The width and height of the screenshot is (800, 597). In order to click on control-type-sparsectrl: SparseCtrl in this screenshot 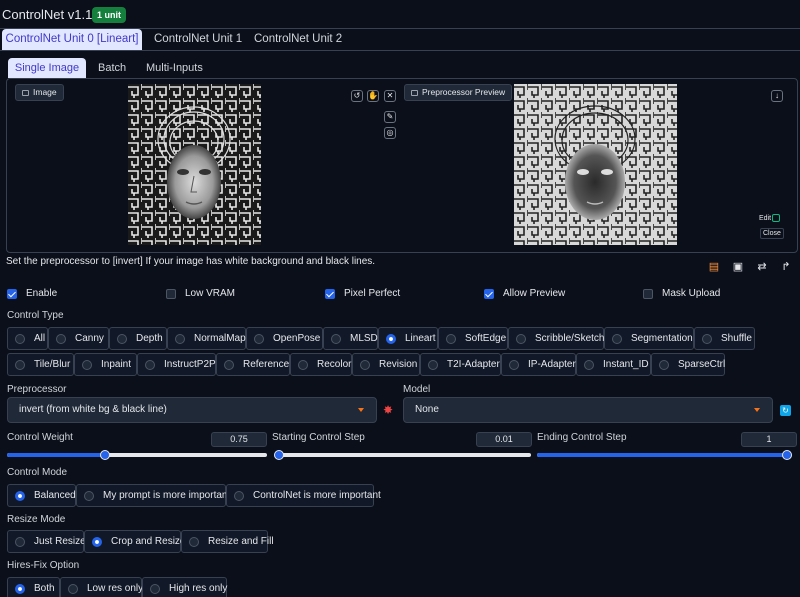, I will do `click(688, 364)`.